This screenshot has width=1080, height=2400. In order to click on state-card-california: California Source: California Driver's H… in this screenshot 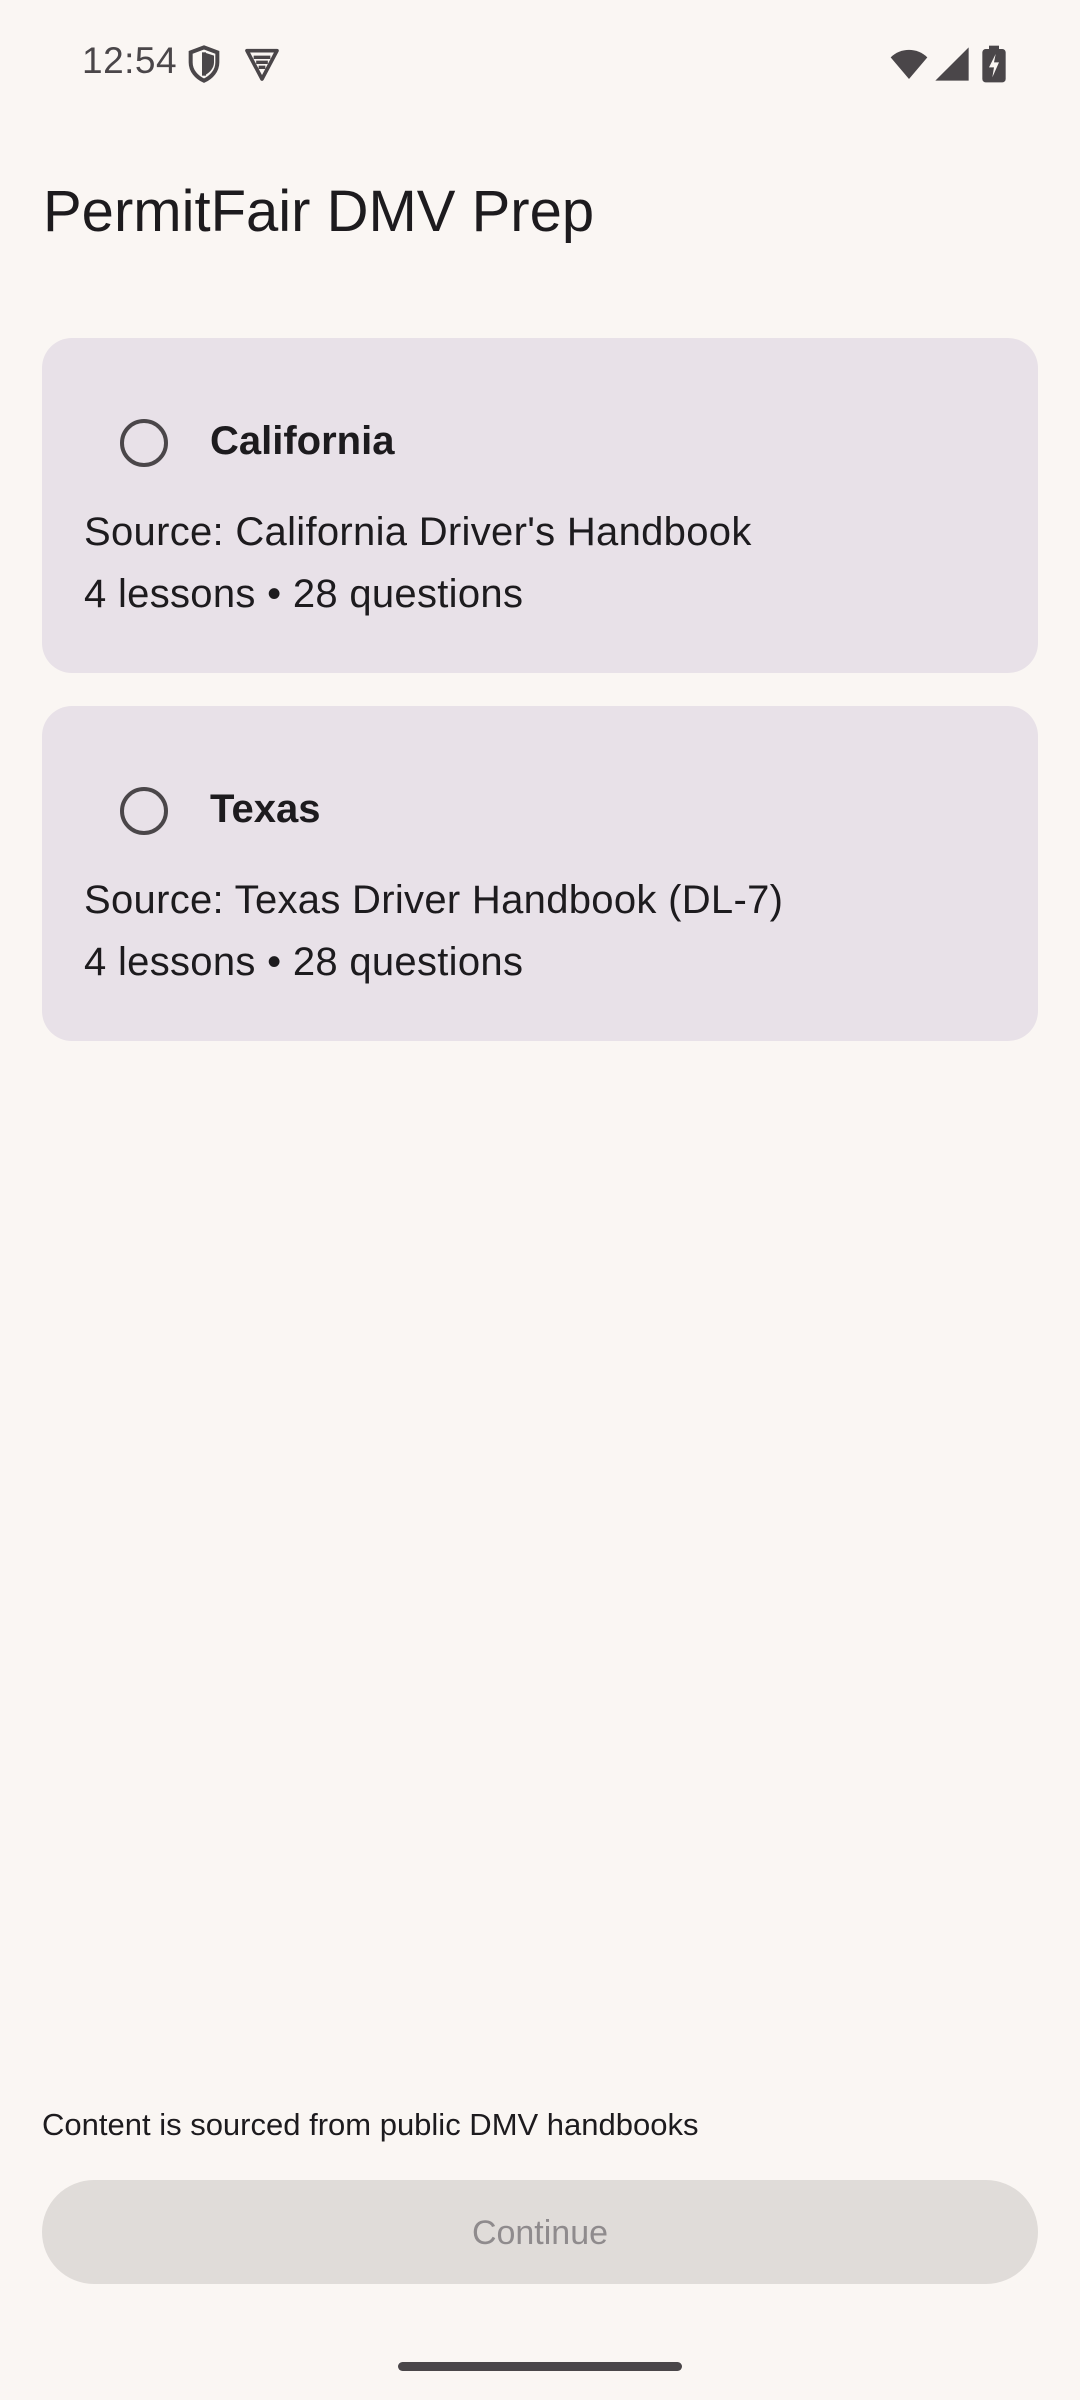, I will do `click(540, 505)`.